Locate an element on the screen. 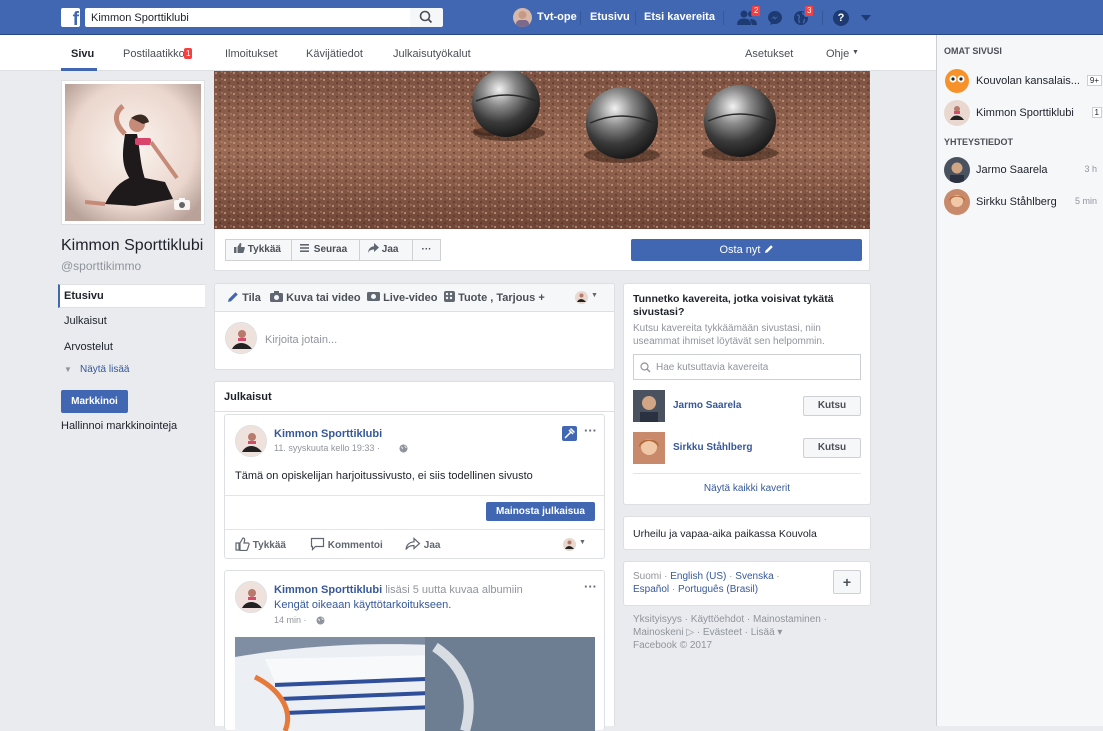 Image resolution: width=1103 pixels, height=731 pixels. post-share-button: Jaa is located at coordinates (422, 544).